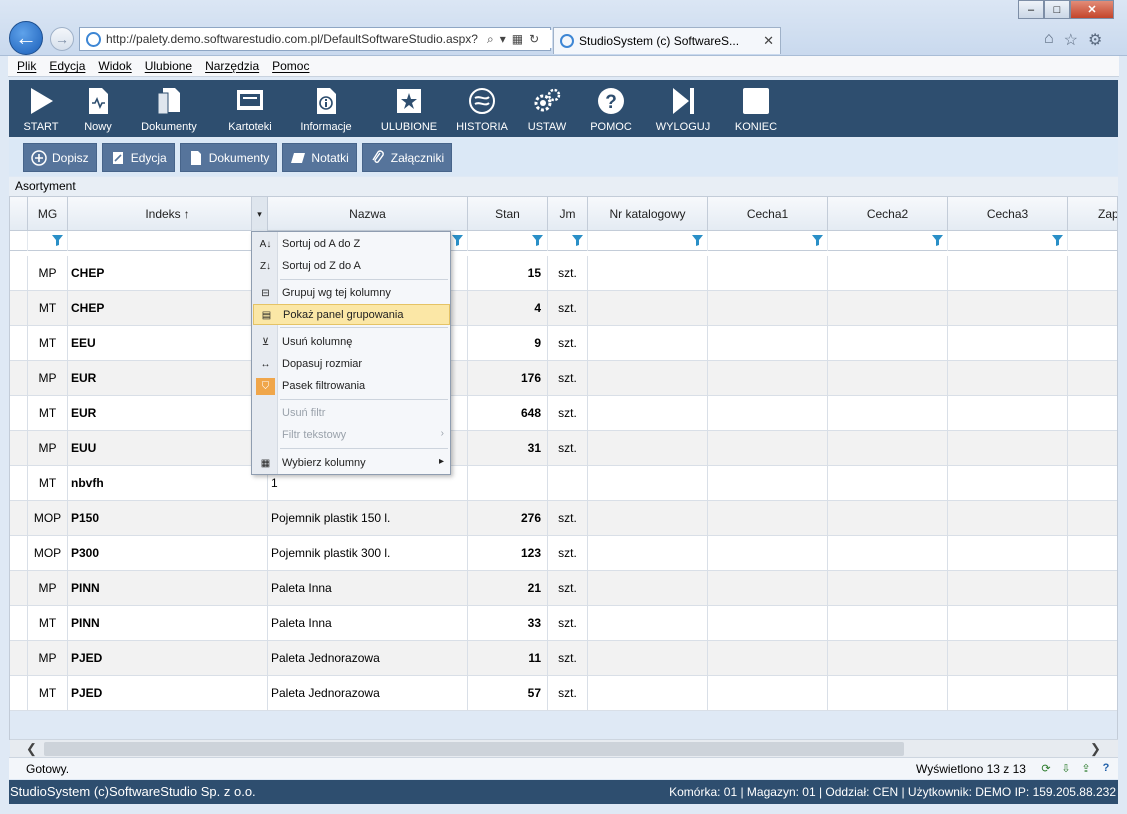 This screenshot has height=814, width=1127. What do you see at coordinates (563, 623) in the screenshot?
I see `table-row: MT PINN Paleta Inna 33 szt.` at bounding box center [563, 623].